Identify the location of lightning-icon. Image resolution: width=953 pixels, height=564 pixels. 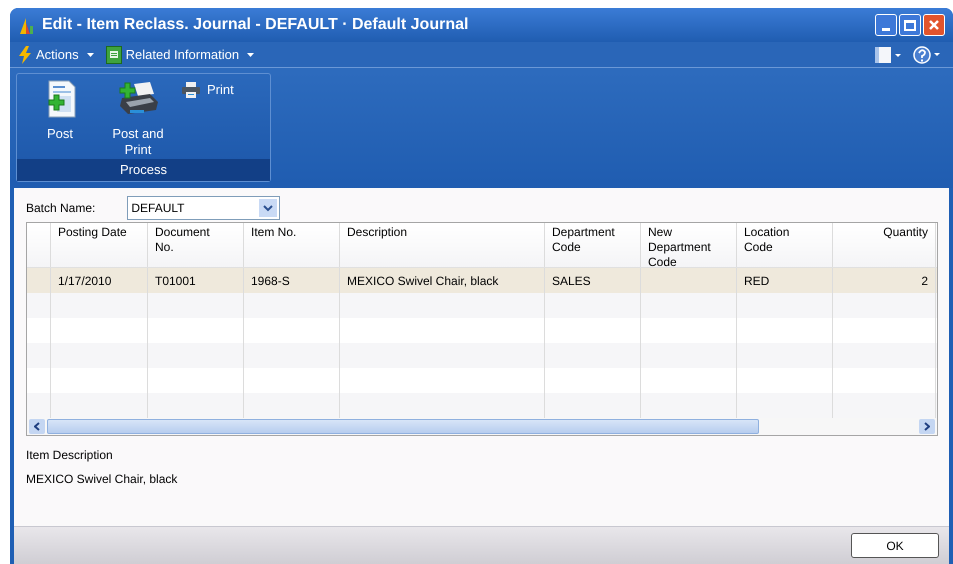
(25, 55).